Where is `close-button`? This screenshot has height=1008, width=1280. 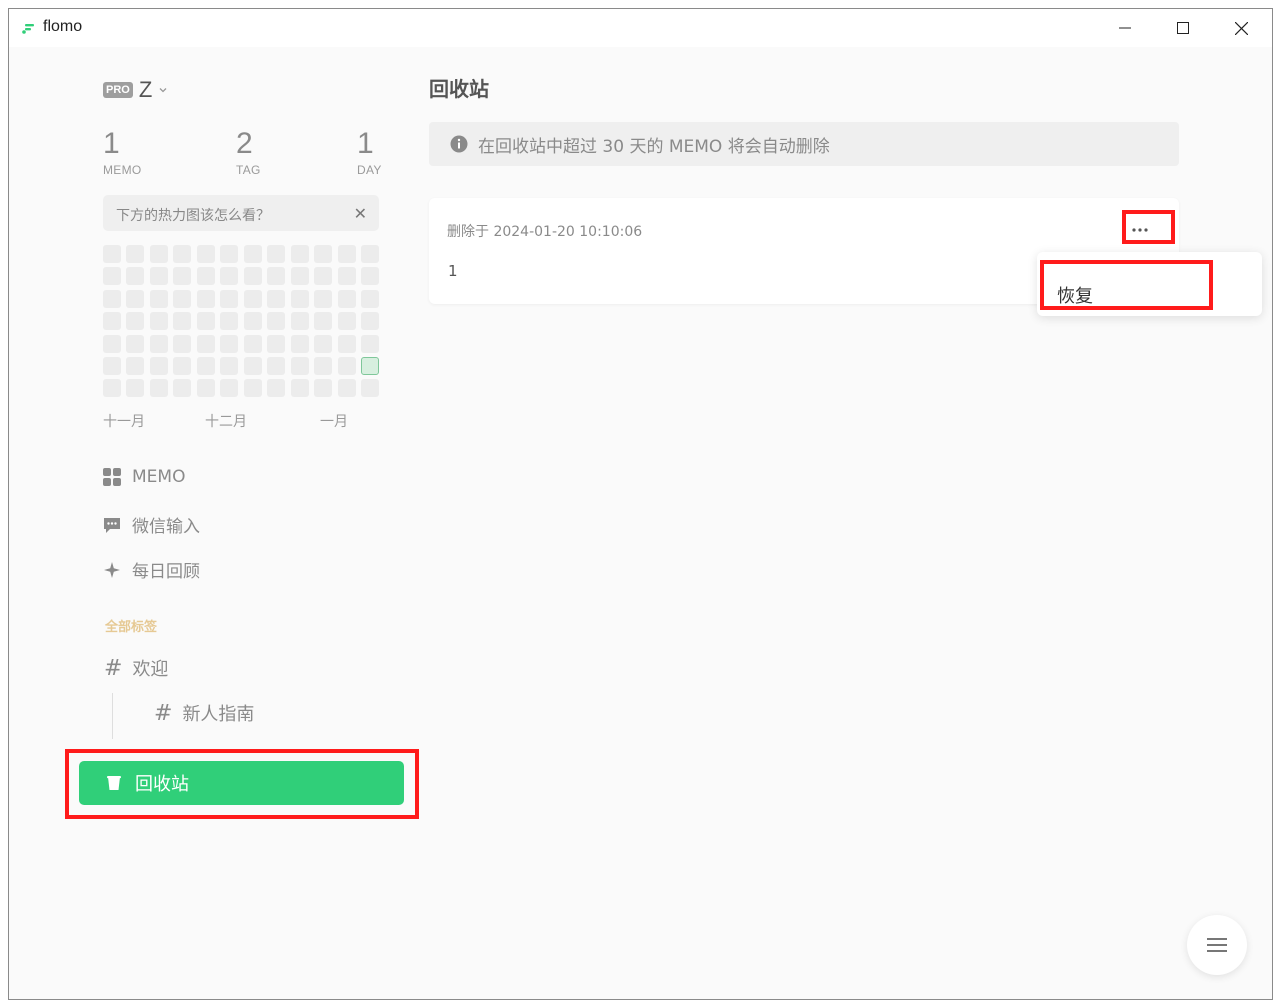
close-button is located at coordinates (1241, 28).